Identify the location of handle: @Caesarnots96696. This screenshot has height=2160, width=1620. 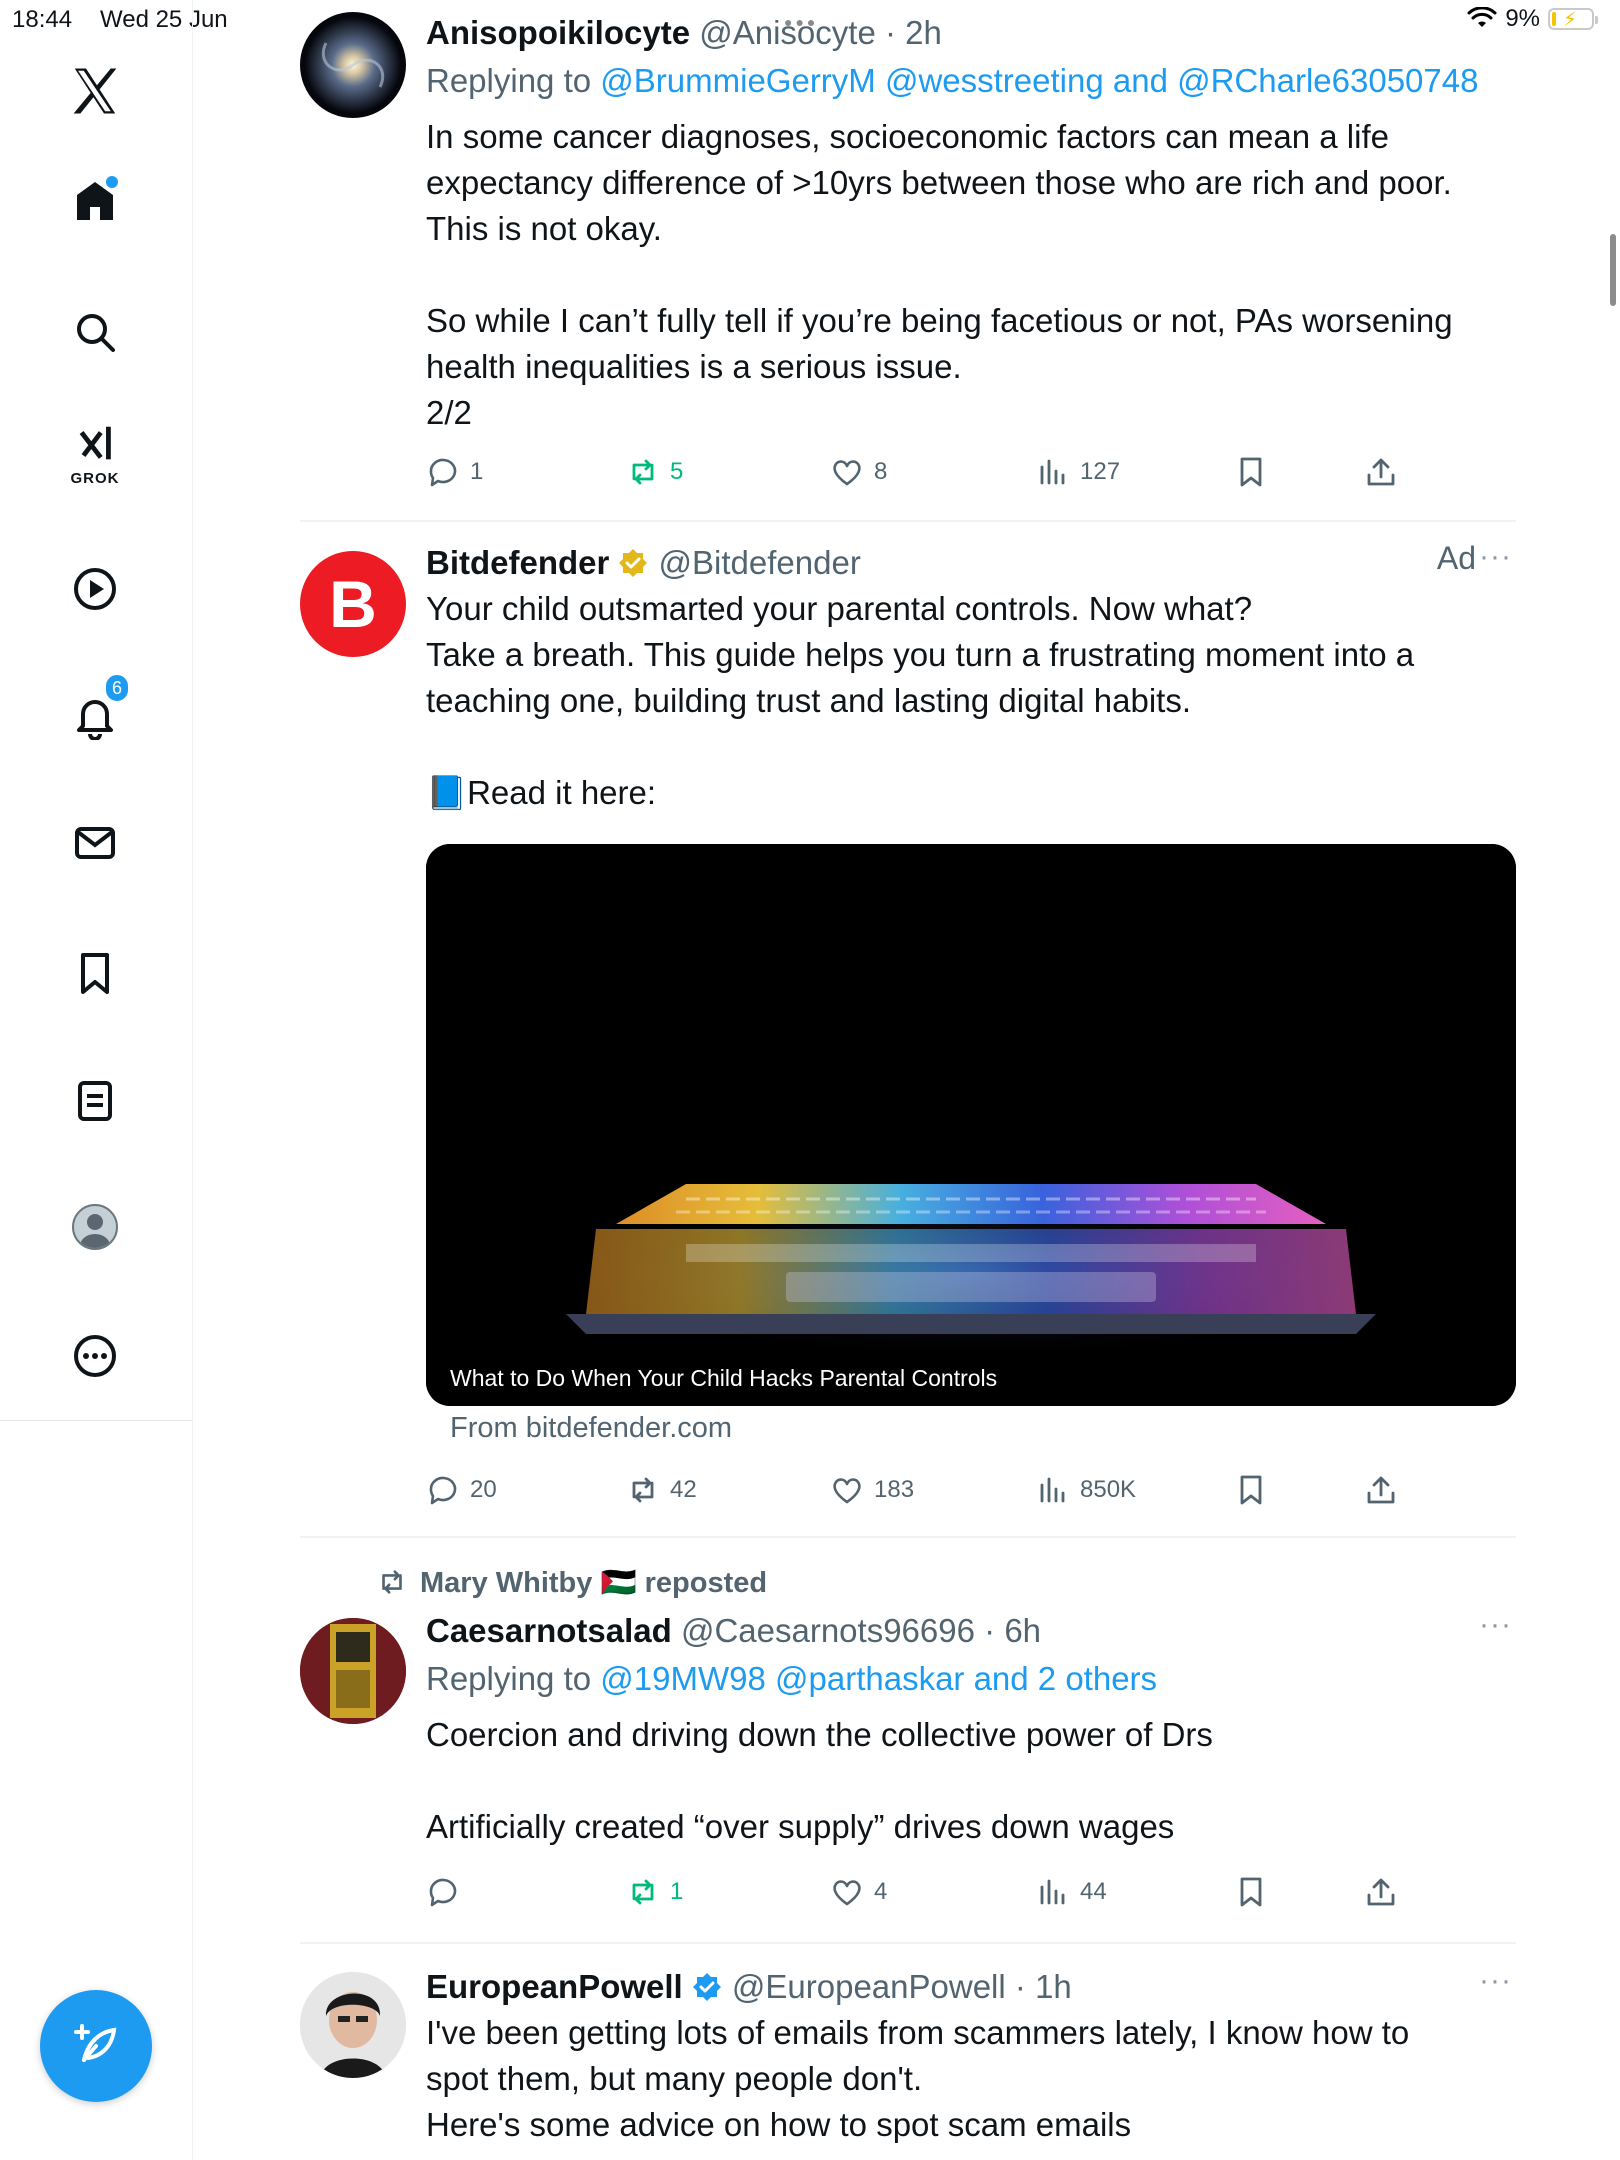
(828, 1630).